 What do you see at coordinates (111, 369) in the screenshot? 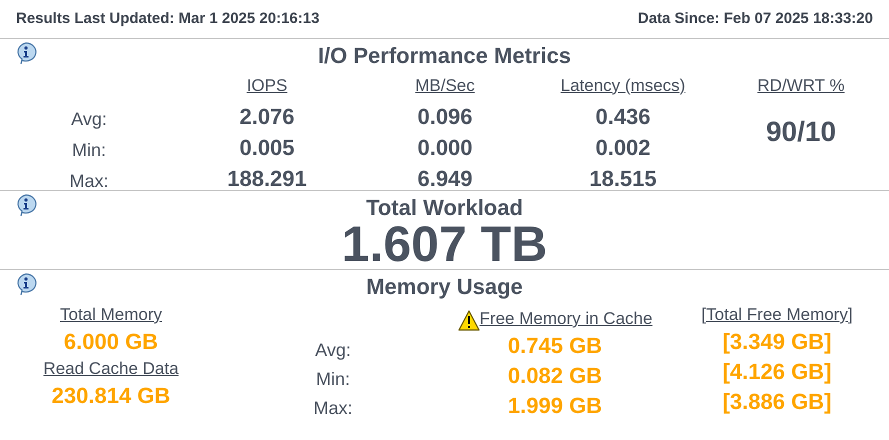
I see `read-cache-label: Read Cache Data` at bounding box center [111, 369].